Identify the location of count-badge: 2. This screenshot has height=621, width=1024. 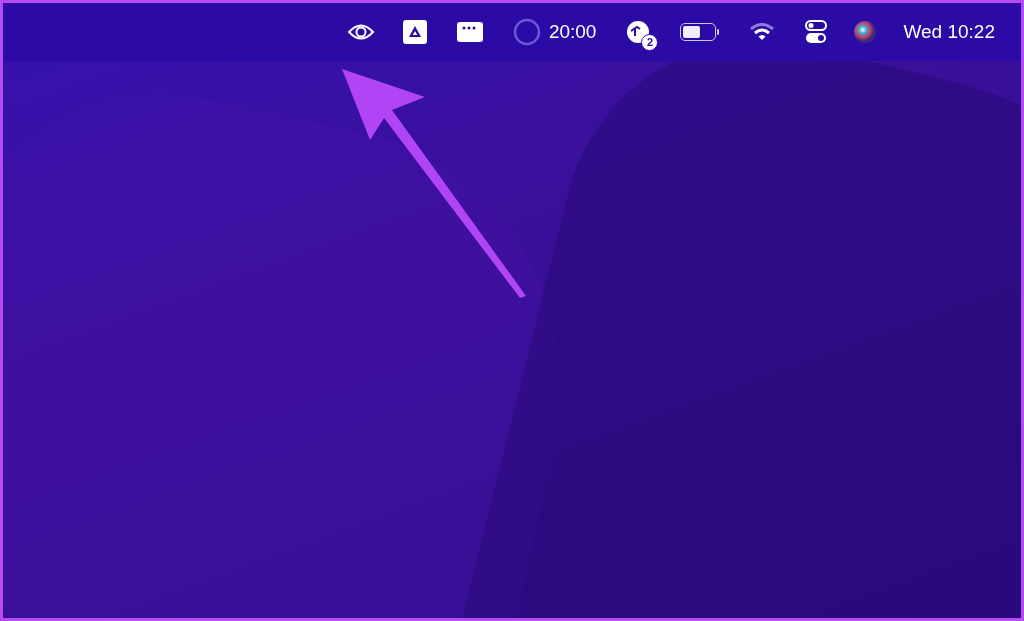
(650, 42).